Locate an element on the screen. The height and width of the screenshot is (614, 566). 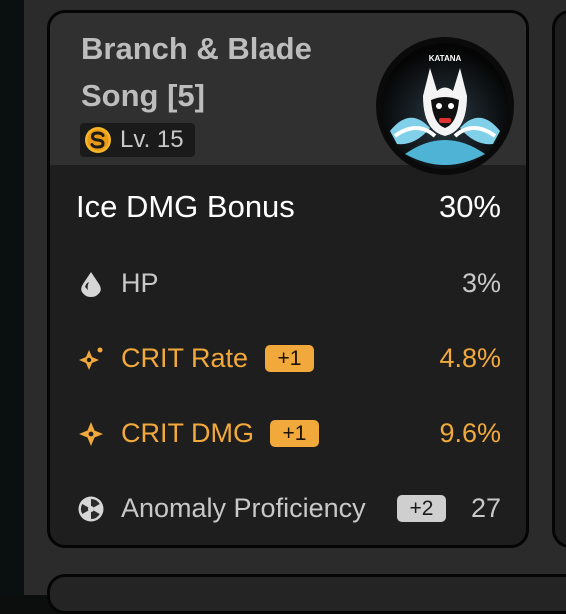
sub-stat-value: 3% is located at coordinates (481, 283).